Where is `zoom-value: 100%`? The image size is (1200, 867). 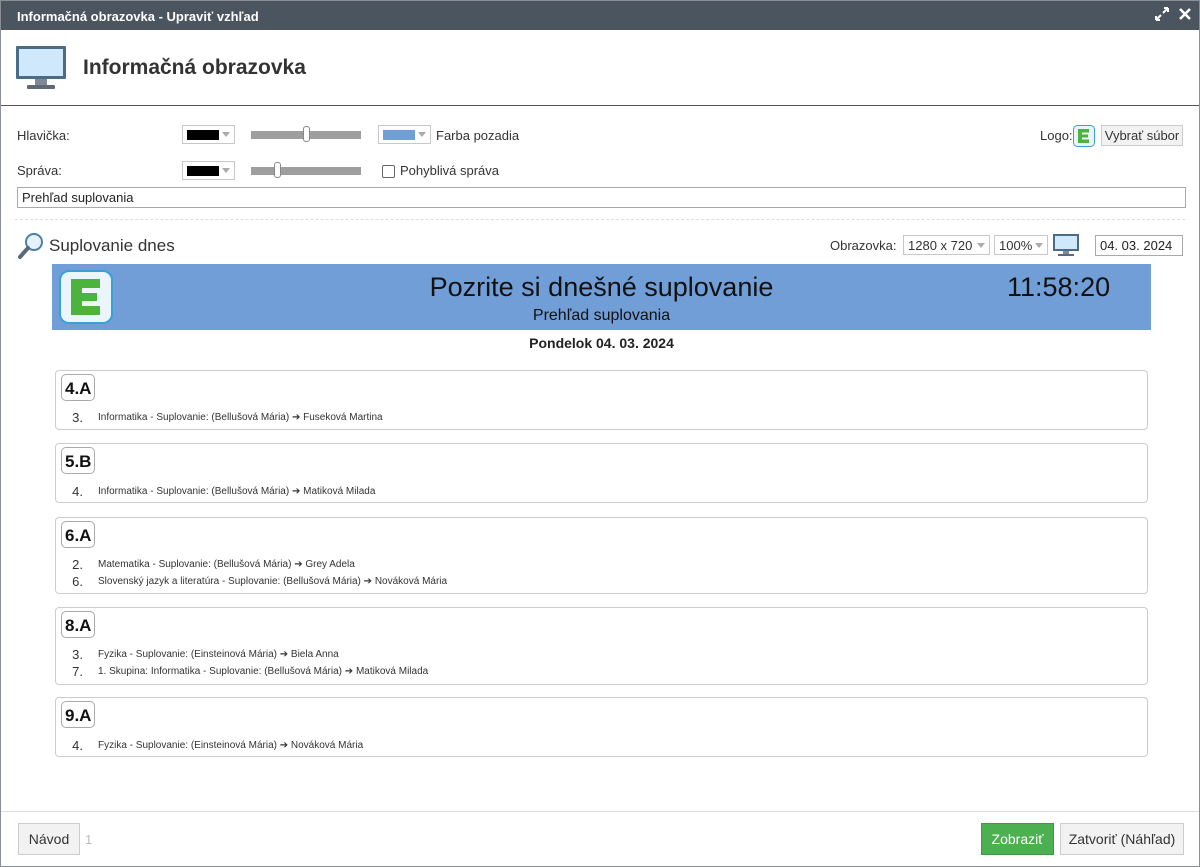
zoom-value: 100% is located at coordinates (1016, 245).